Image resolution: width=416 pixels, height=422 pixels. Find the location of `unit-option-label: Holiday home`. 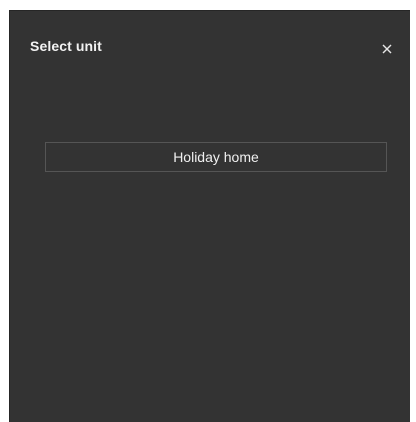

unit-option-label: Holiday home is located at coordinates (216, 157).